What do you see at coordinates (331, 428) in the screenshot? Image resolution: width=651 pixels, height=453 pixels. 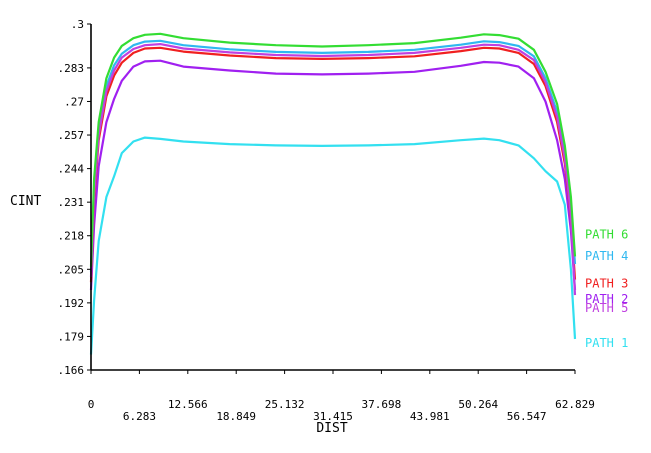 I see `x-axis-title: DIST` at bounding box center [331, 428].